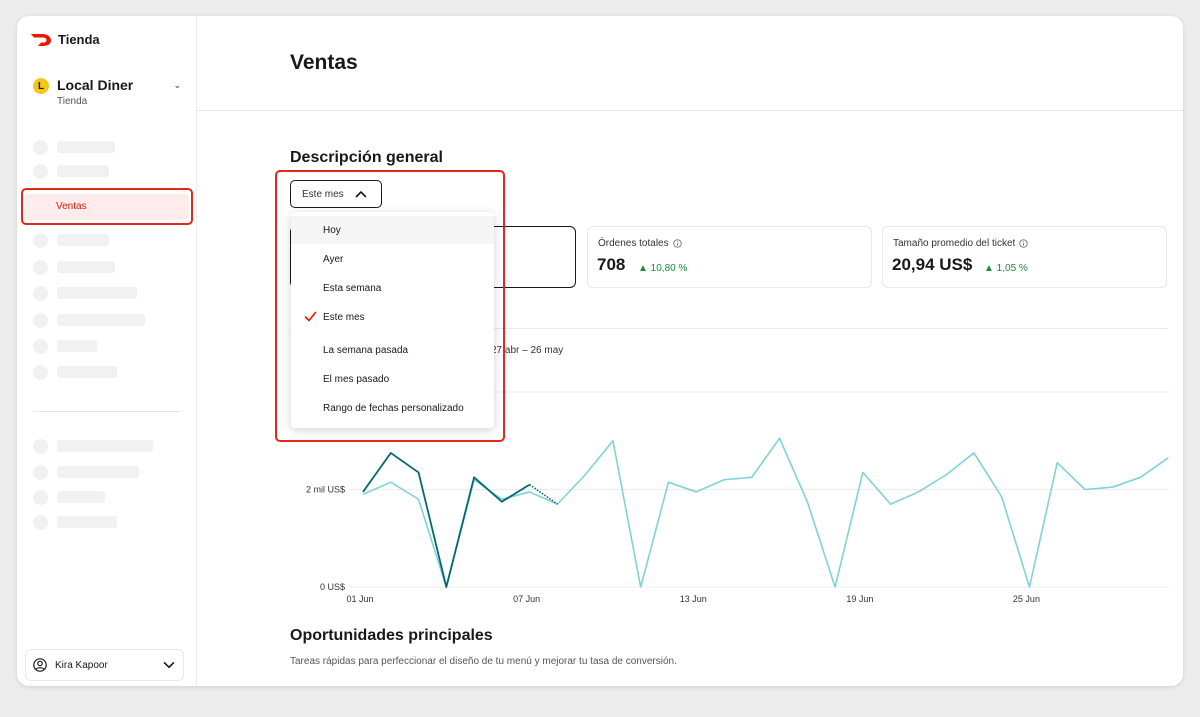 This screenshot has height=717, width=1200. What do you see at coordinates (177, 85) in the screenshot?
I see `chevron-down-icon: ⌄` at bounding box center [177, 85].